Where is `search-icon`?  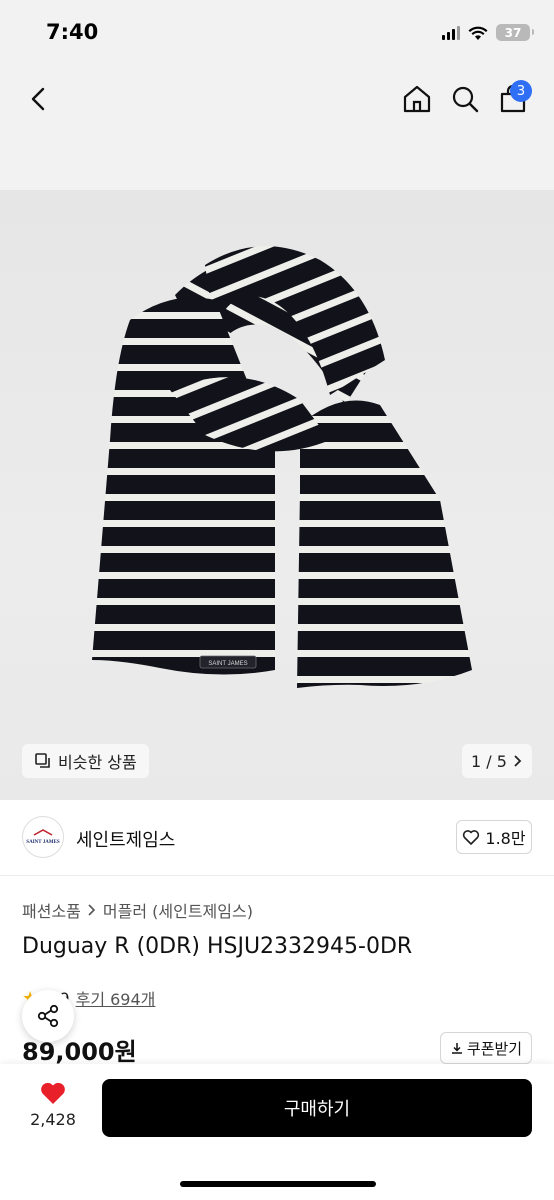 search-icon is located at coordinates (465, 99).